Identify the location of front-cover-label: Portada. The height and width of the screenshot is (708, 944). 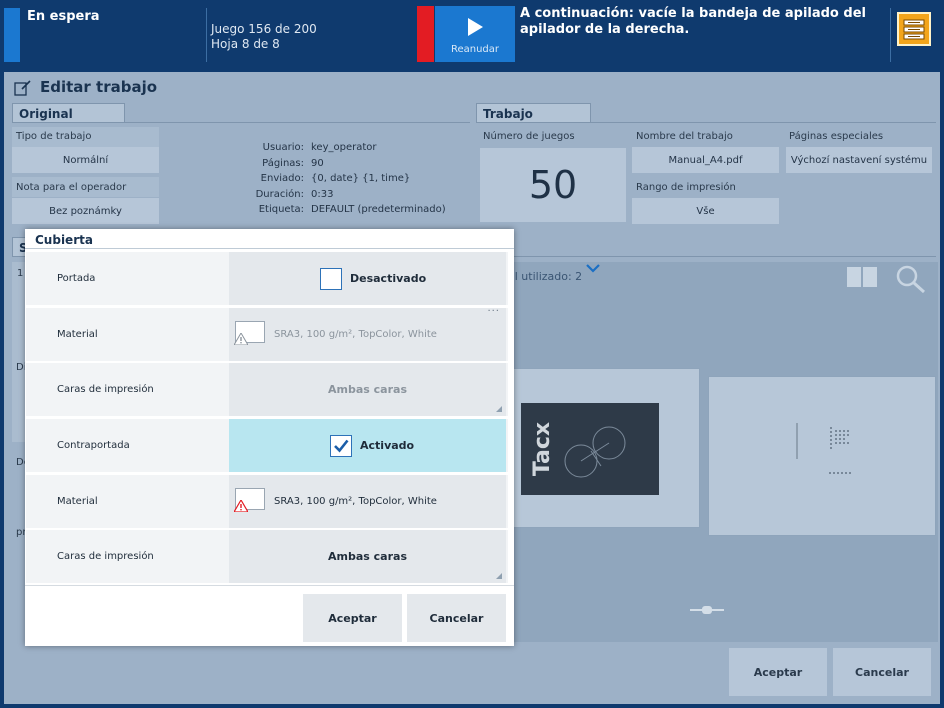
(76, 278).